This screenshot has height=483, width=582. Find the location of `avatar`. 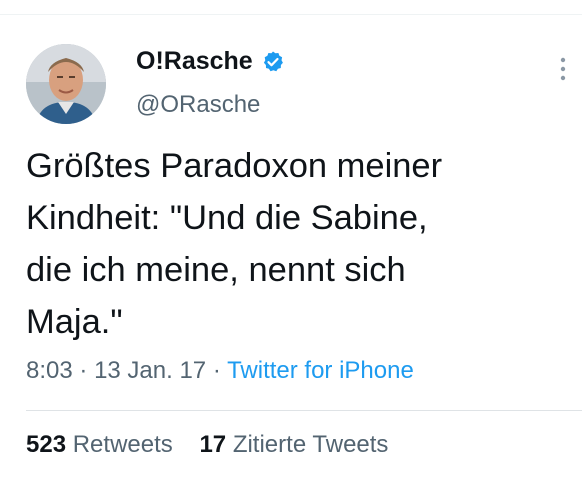

avatar is located at coordinates (66, 84).